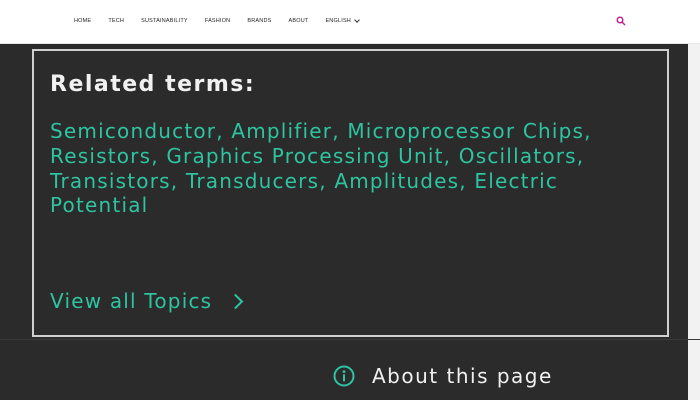 This screenshot has width=700, height=400. What do you see at coordinates (357, 20) in the screenshot?
I see `chevron-down-icon` at bounding box center [357, 20].